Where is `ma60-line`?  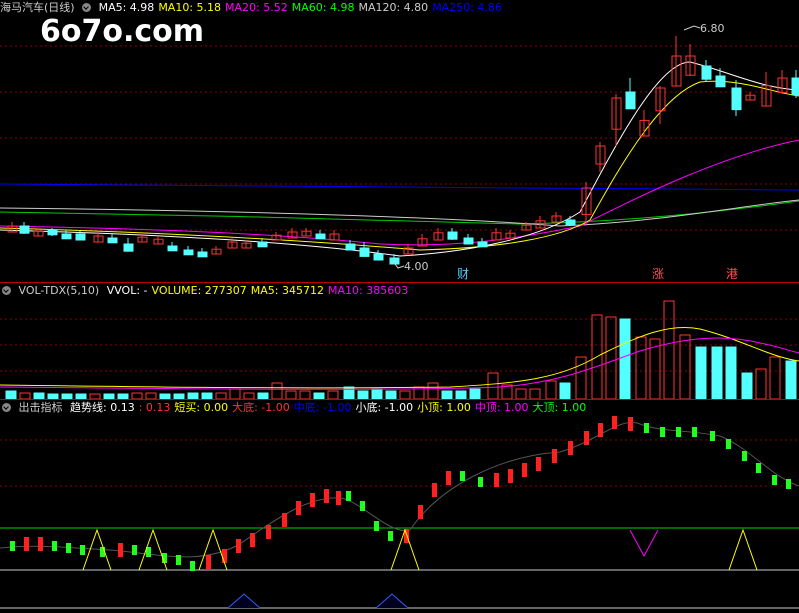
ma60-line is located at coordinates (399, 212).